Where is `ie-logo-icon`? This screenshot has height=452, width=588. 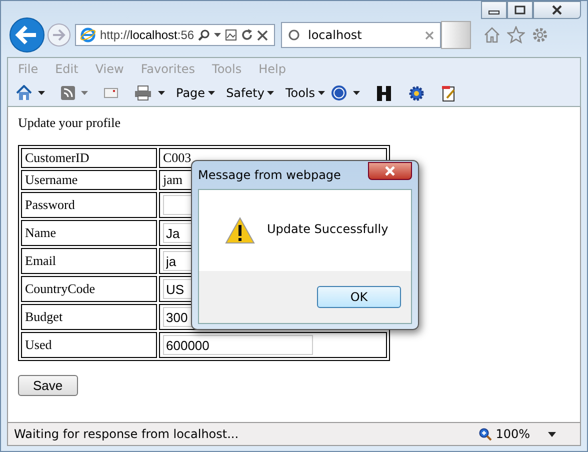 ie-logo-icon is located at coordinates (88, 35).